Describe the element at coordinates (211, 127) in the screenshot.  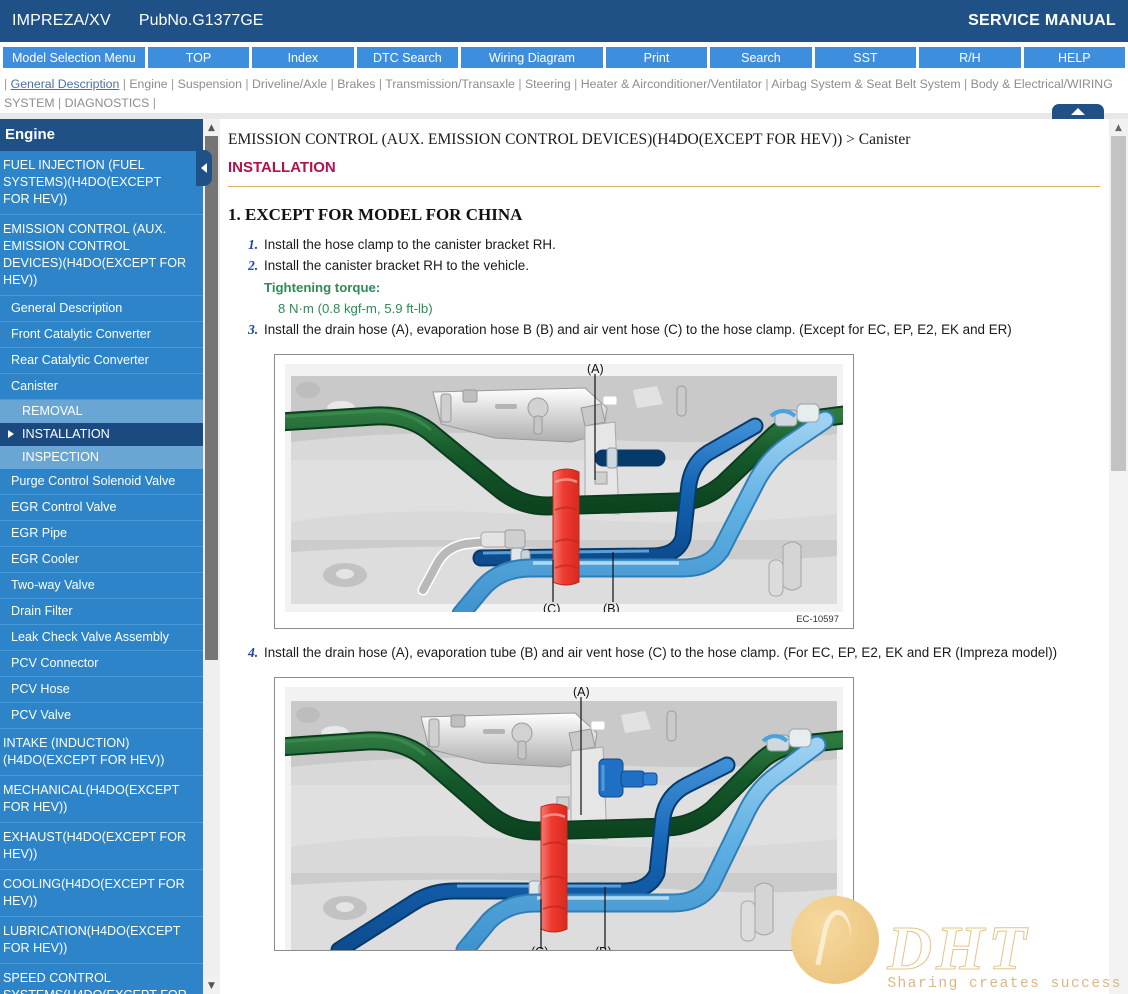
I see `sidebar-scroll-up-button: ▲` at that location.